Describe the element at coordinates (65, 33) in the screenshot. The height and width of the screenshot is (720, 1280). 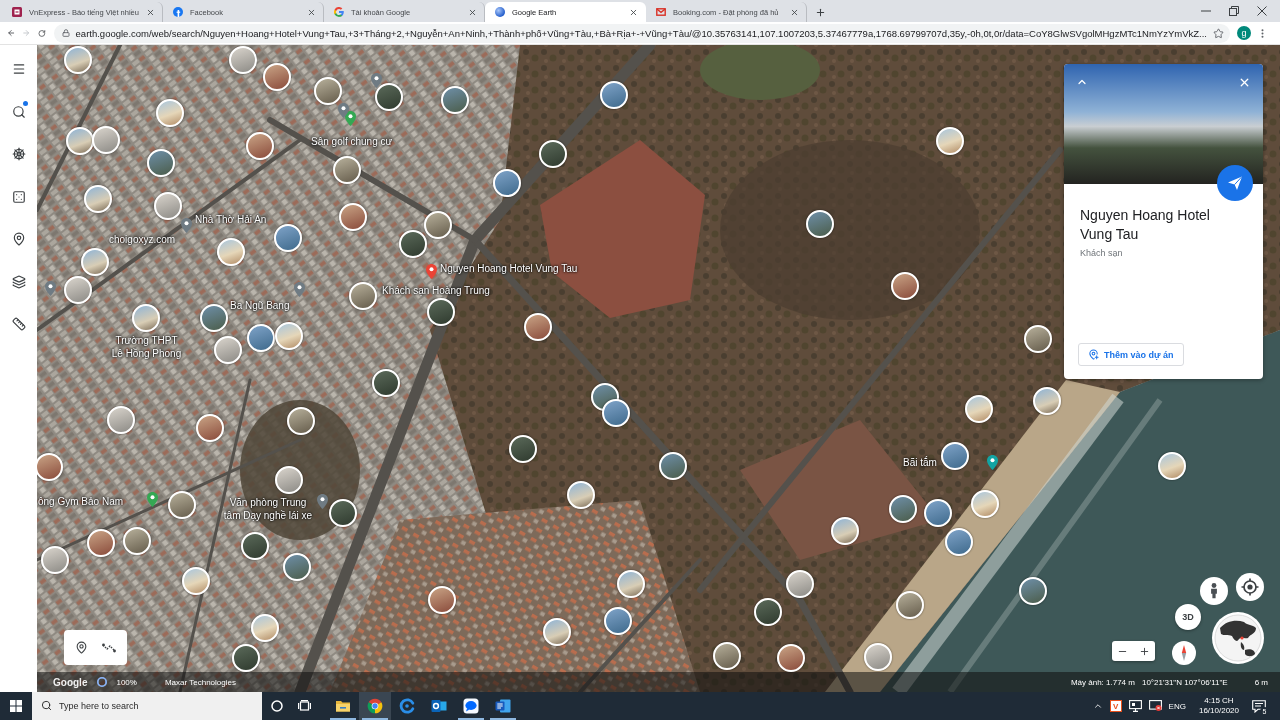
I see `lock-icon` at that location.